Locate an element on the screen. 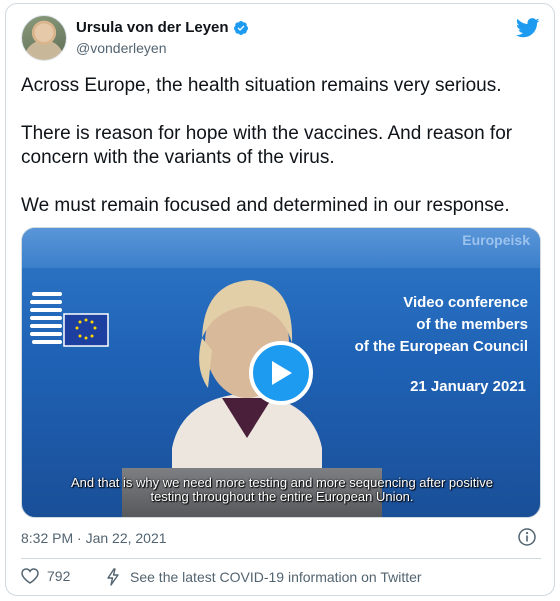 This screenshot has width=560, height=601. conference-line: of the members is located at coordinates (472, 324).